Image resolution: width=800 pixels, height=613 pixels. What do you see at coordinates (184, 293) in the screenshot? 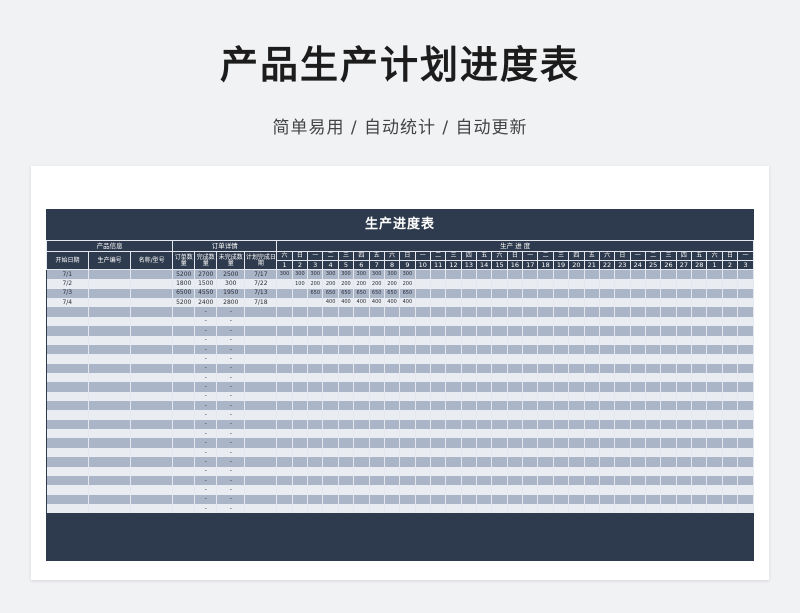
I see `cell-order: 6500` at bounding box center [184, 293].